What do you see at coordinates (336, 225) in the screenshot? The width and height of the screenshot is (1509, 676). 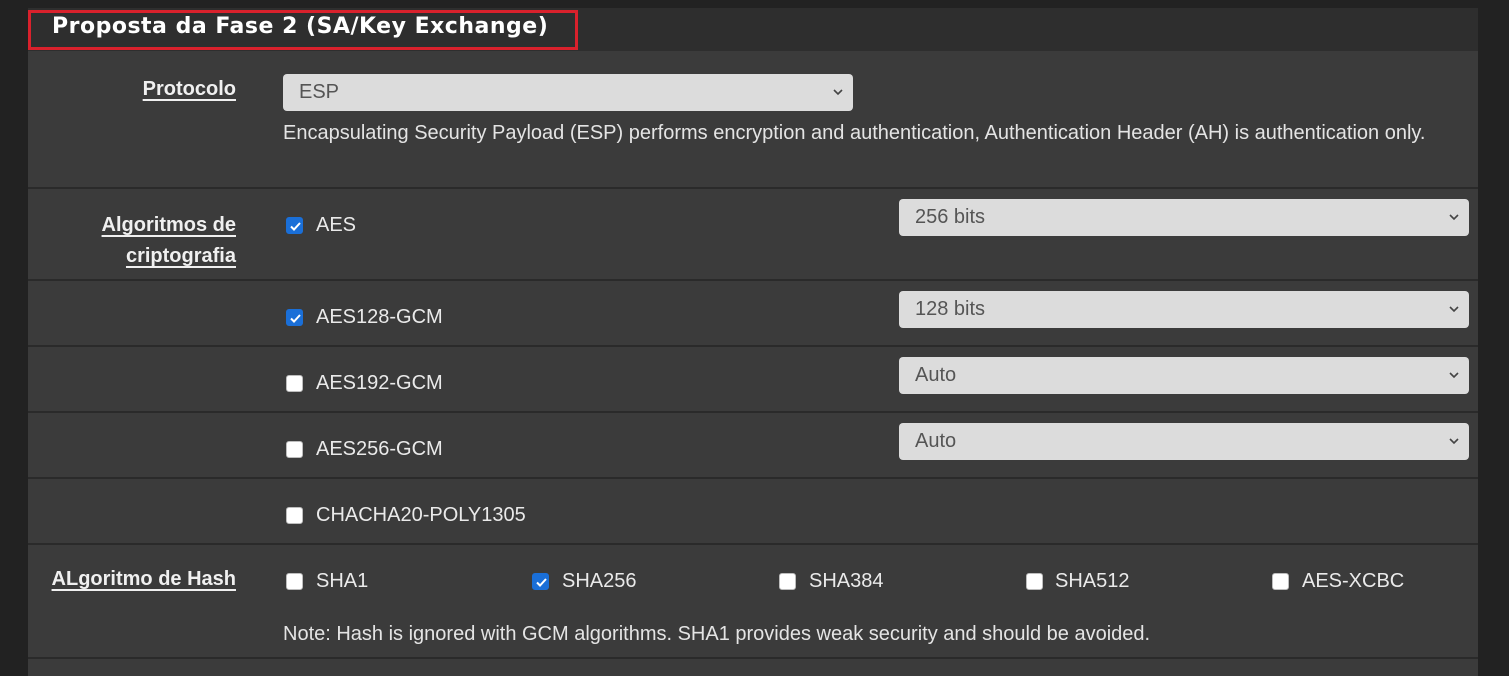 I see `aes-label: AES` at bounding box center [336, 225].